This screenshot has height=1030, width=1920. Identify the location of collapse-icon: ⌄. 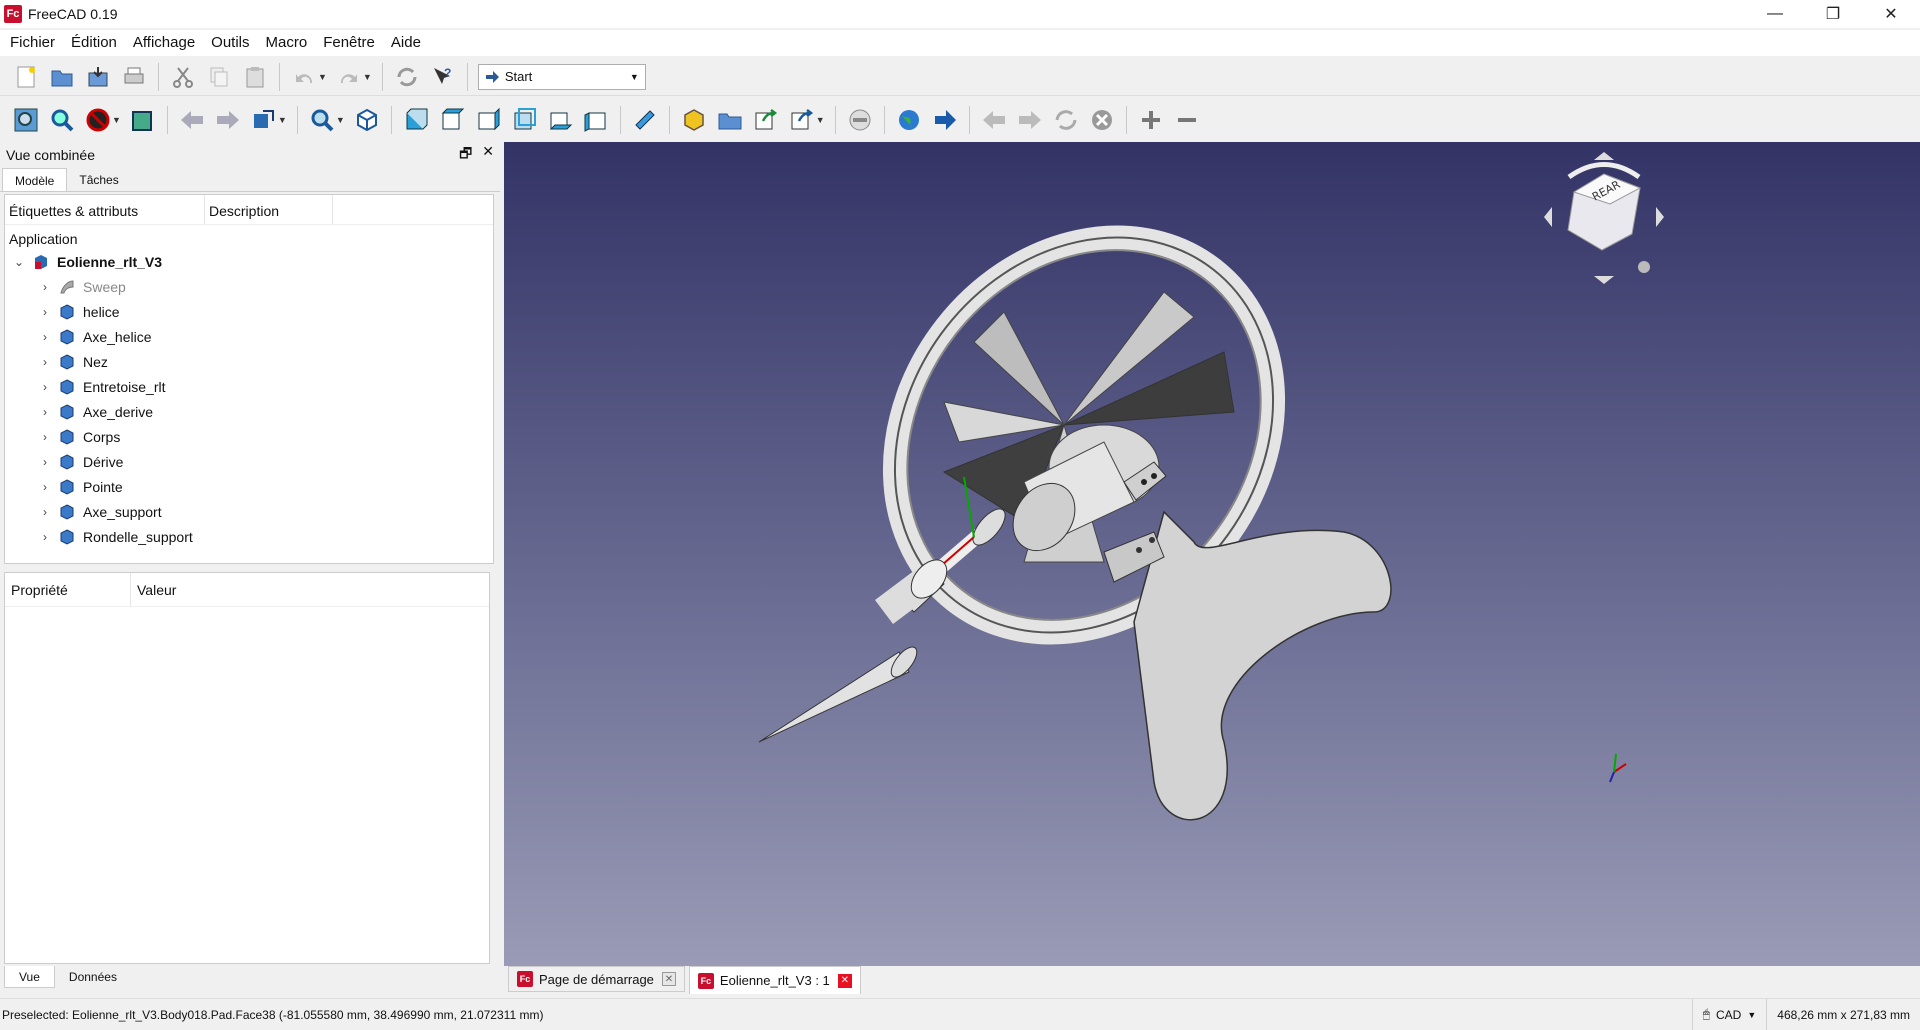
(19, 262).